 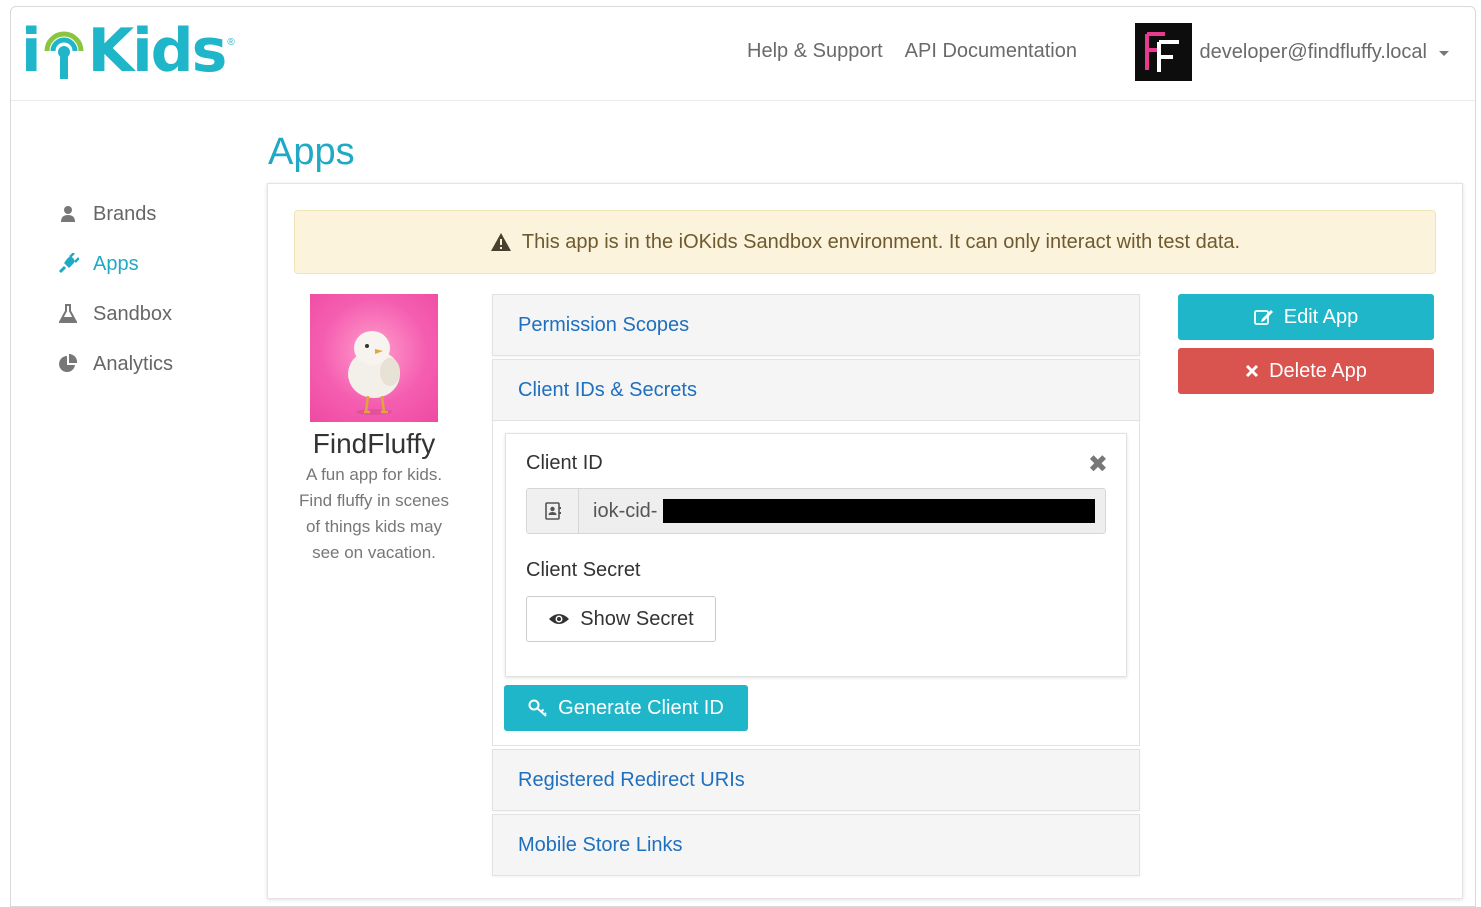 I want to click on user-menu-dropdown: developer@findfluffy.local, so click(x=1291, y=52).